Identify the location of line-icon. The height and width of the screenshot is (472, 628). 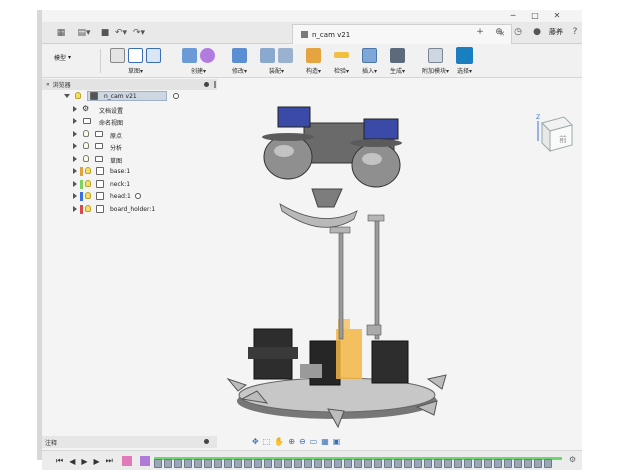
(135, 55).